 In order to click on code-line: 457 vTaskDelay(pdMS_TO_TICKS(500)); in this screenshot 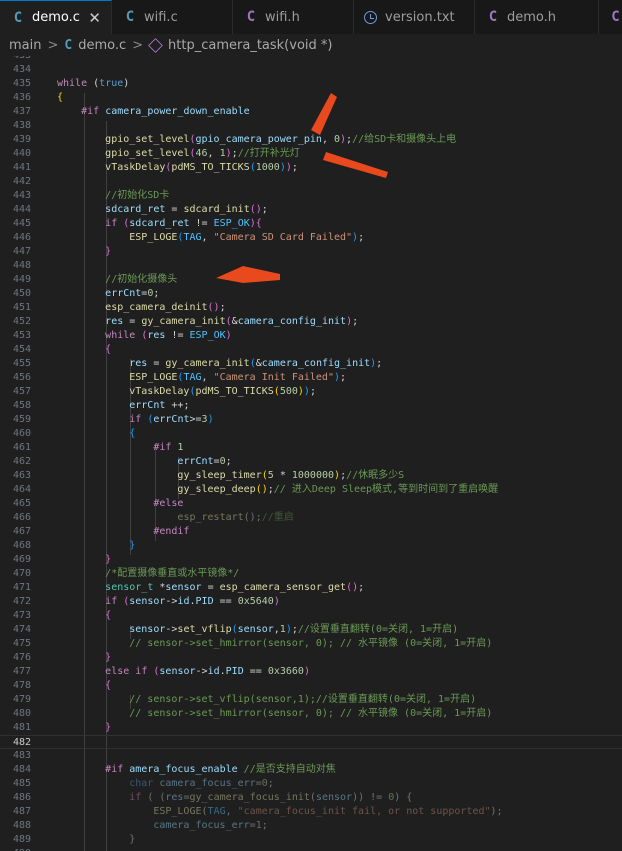, I will do `click(311, 392)`.